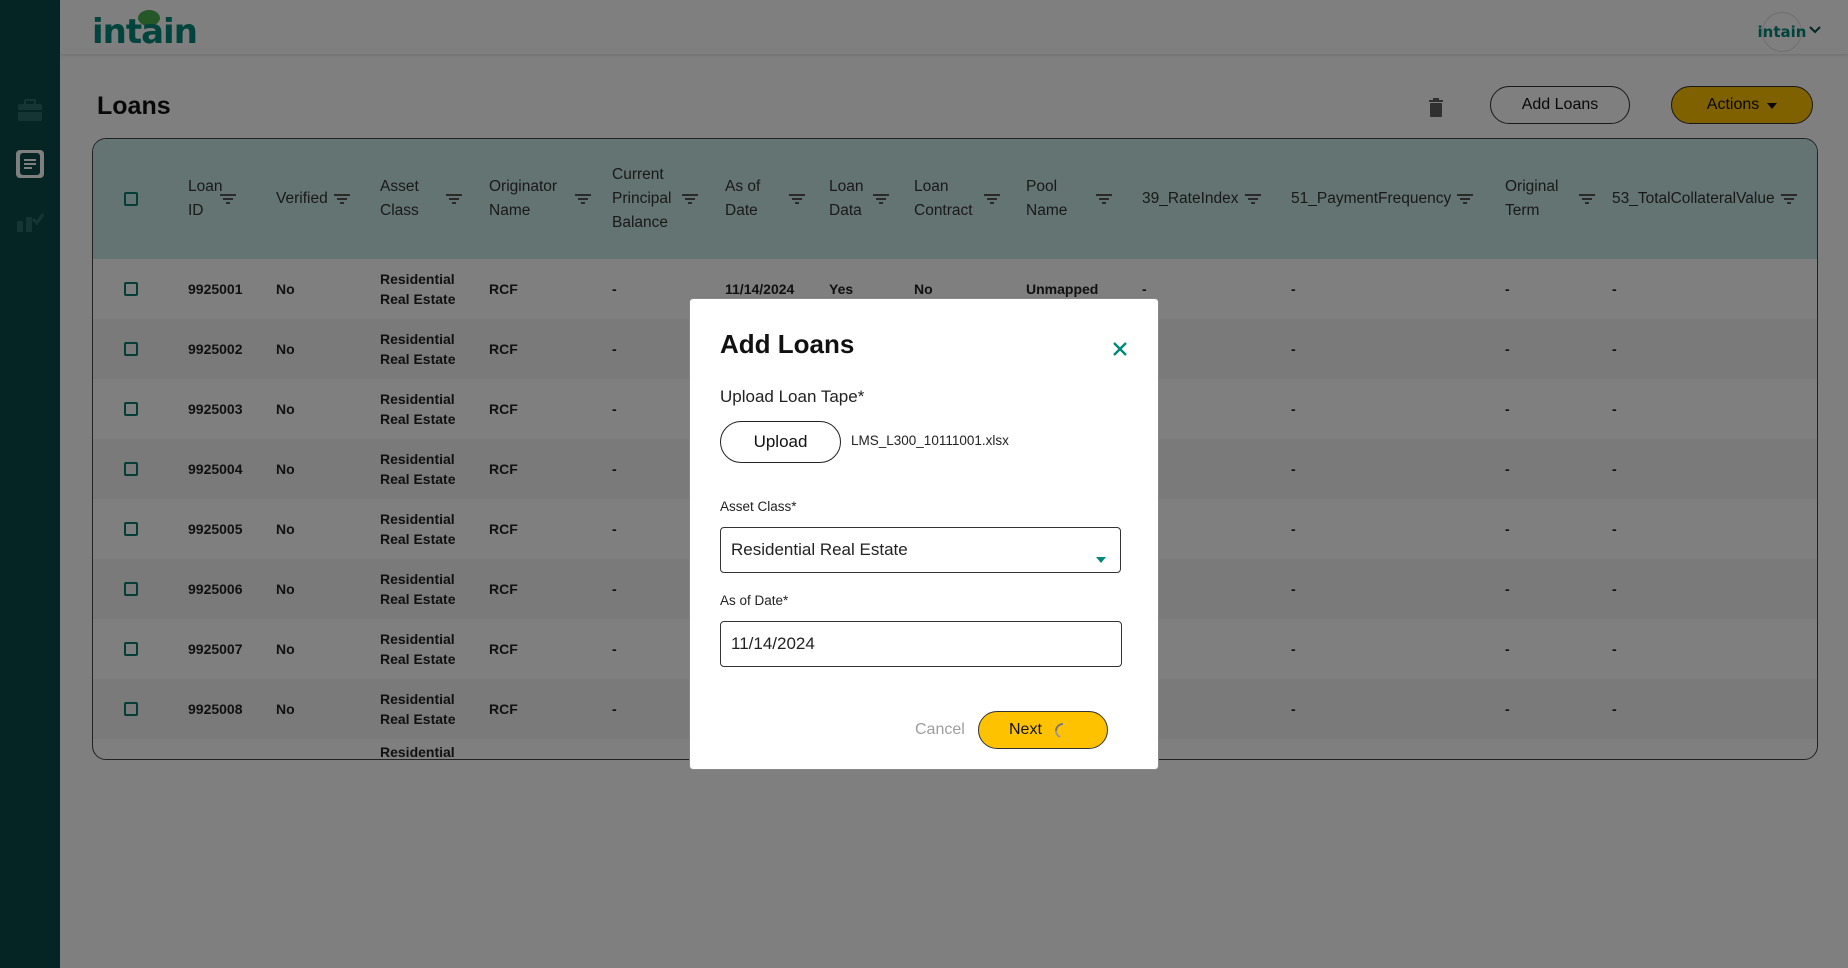 This screenshot has height=968, width=1848. I want to click on upload-button-label: Upload, so click(780, 441).